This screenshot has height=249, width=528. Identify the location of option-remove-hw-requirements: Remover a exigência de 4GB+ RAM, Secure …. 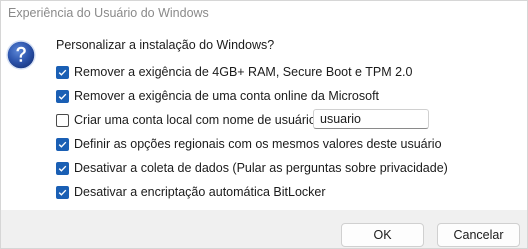
(234, 72).